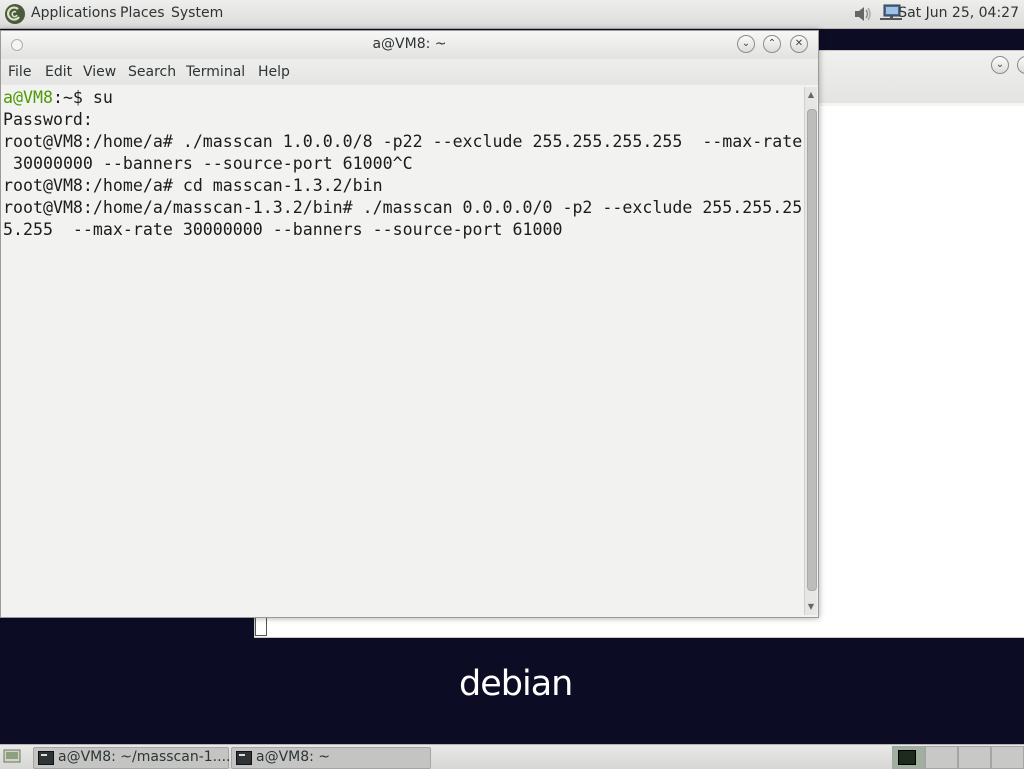 The height and width of the screenshot is (769, 1024). Describe the element at coordinates (12, 756) in the screenshot. I see `show-desktop-icon` at that location.